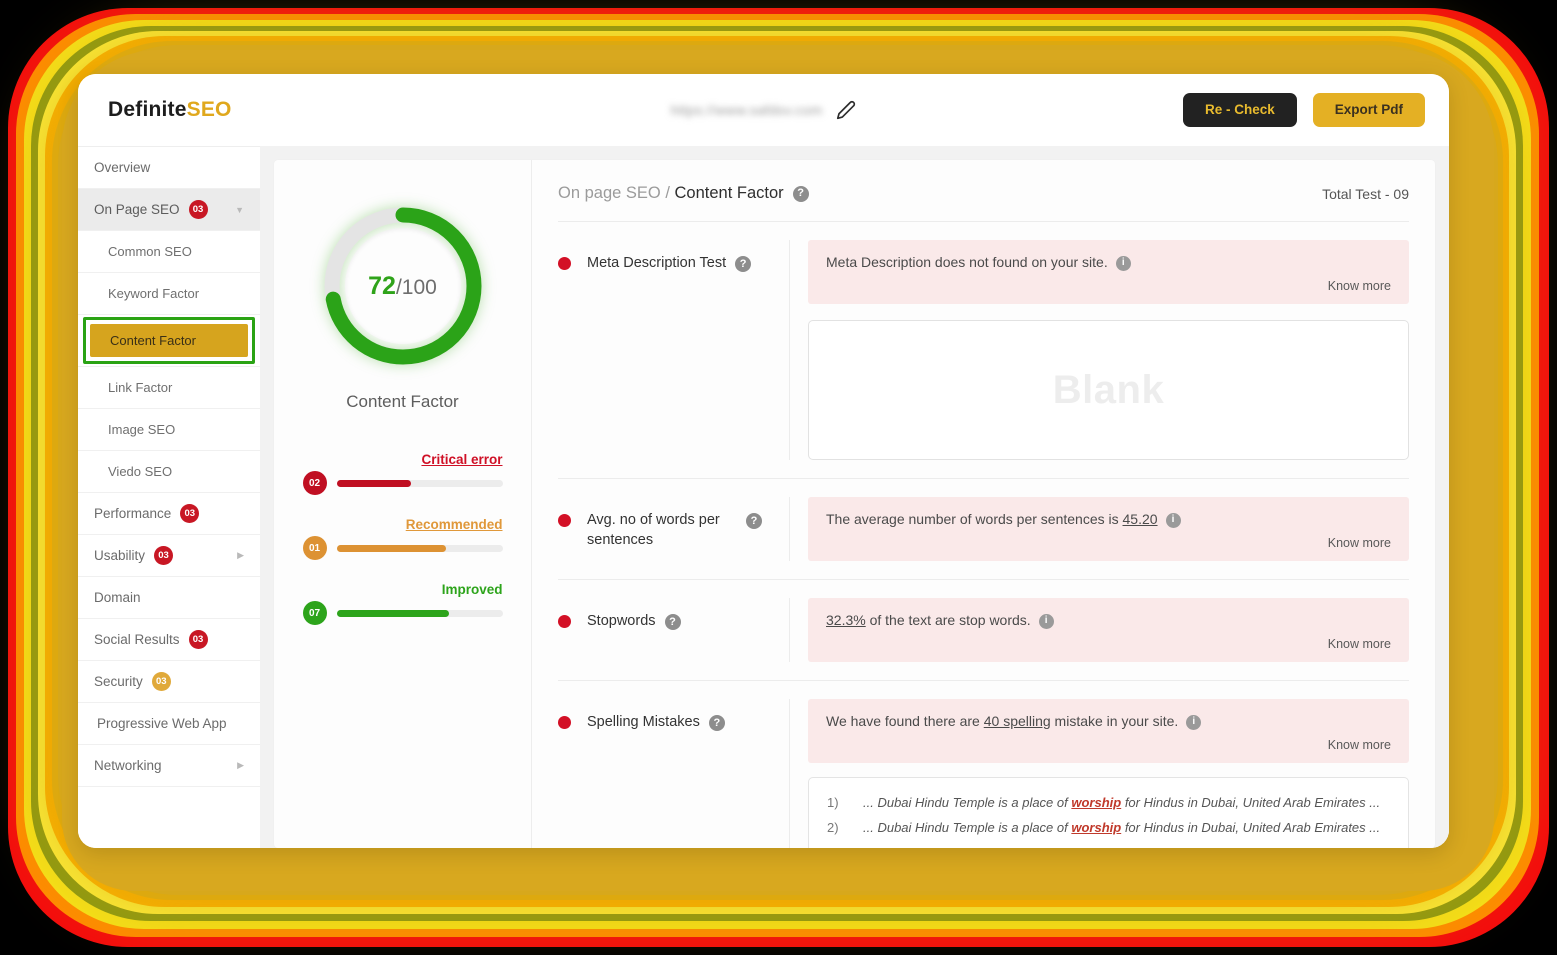 The image size is (1557, 955). I want to click on legend-row-improved: Improved 07, so click(402, 603).